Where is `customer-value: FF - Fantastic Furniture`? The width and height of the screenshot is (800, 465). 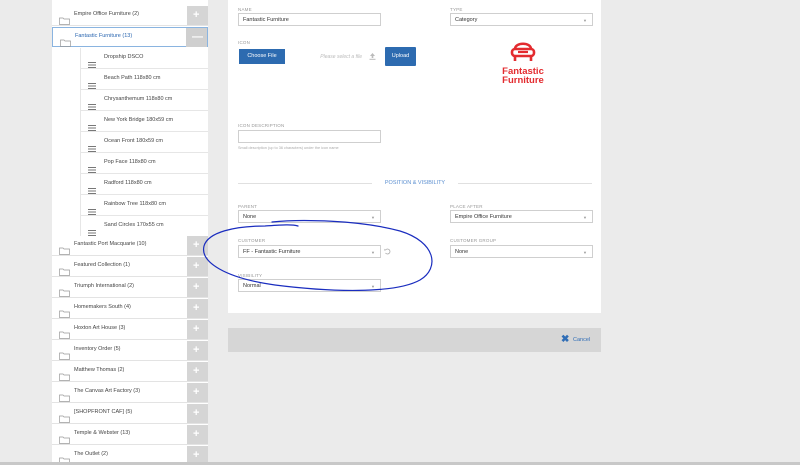 customer-value: FF - Fantastic Furniture is located at coordinates (272, 252).